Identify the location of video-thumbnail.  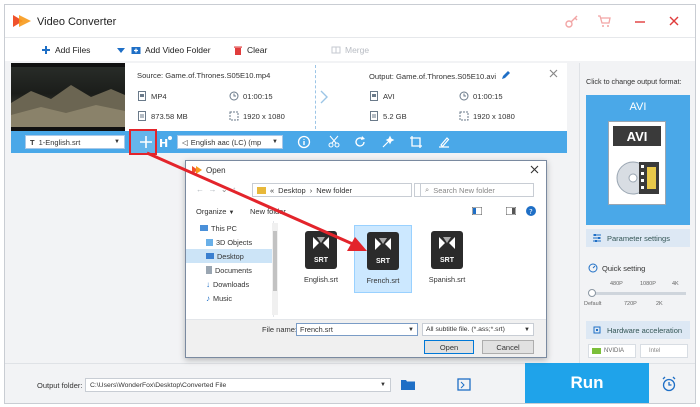
(68, 97).